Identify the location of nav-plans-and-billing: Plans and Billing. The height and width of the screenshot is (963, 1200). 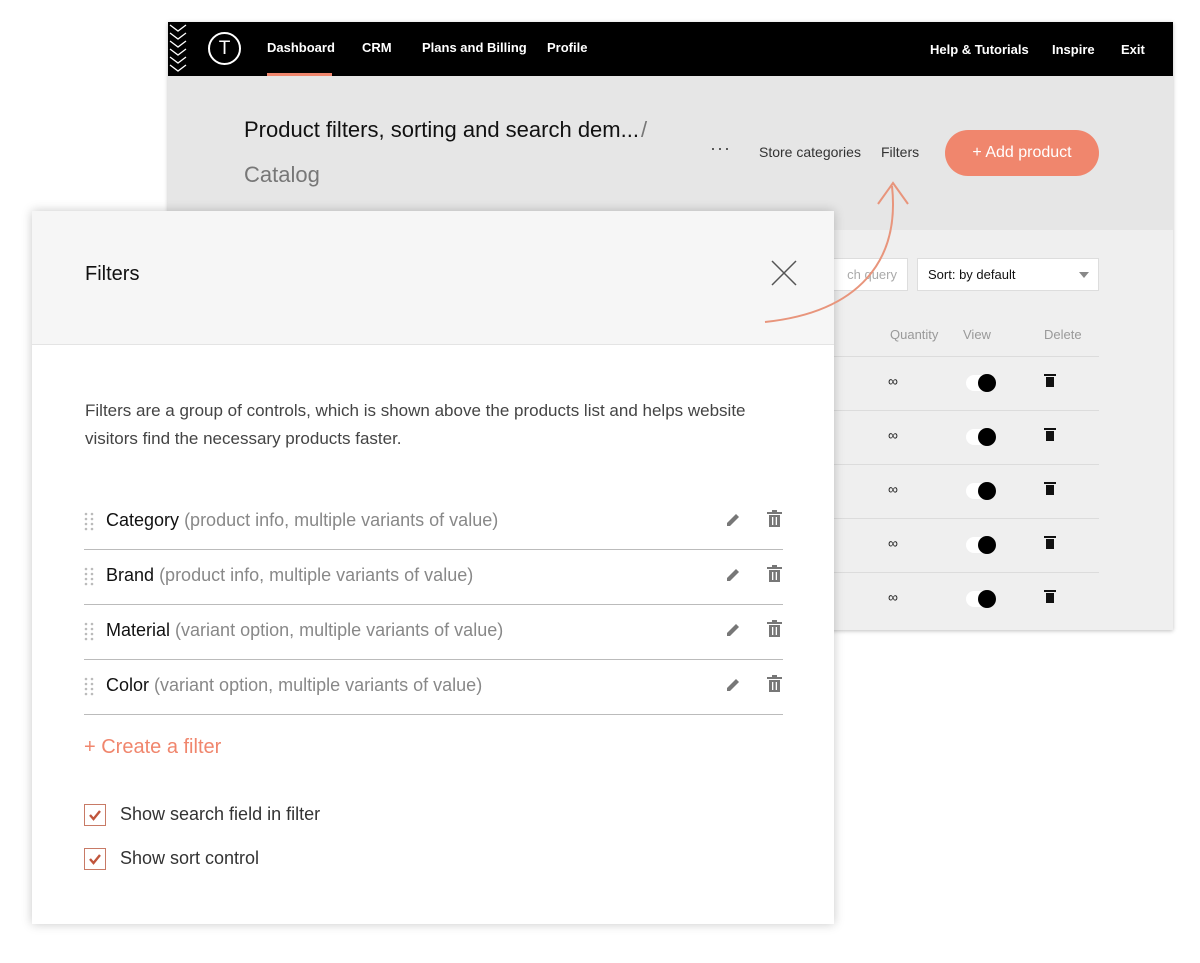
(474, 47).